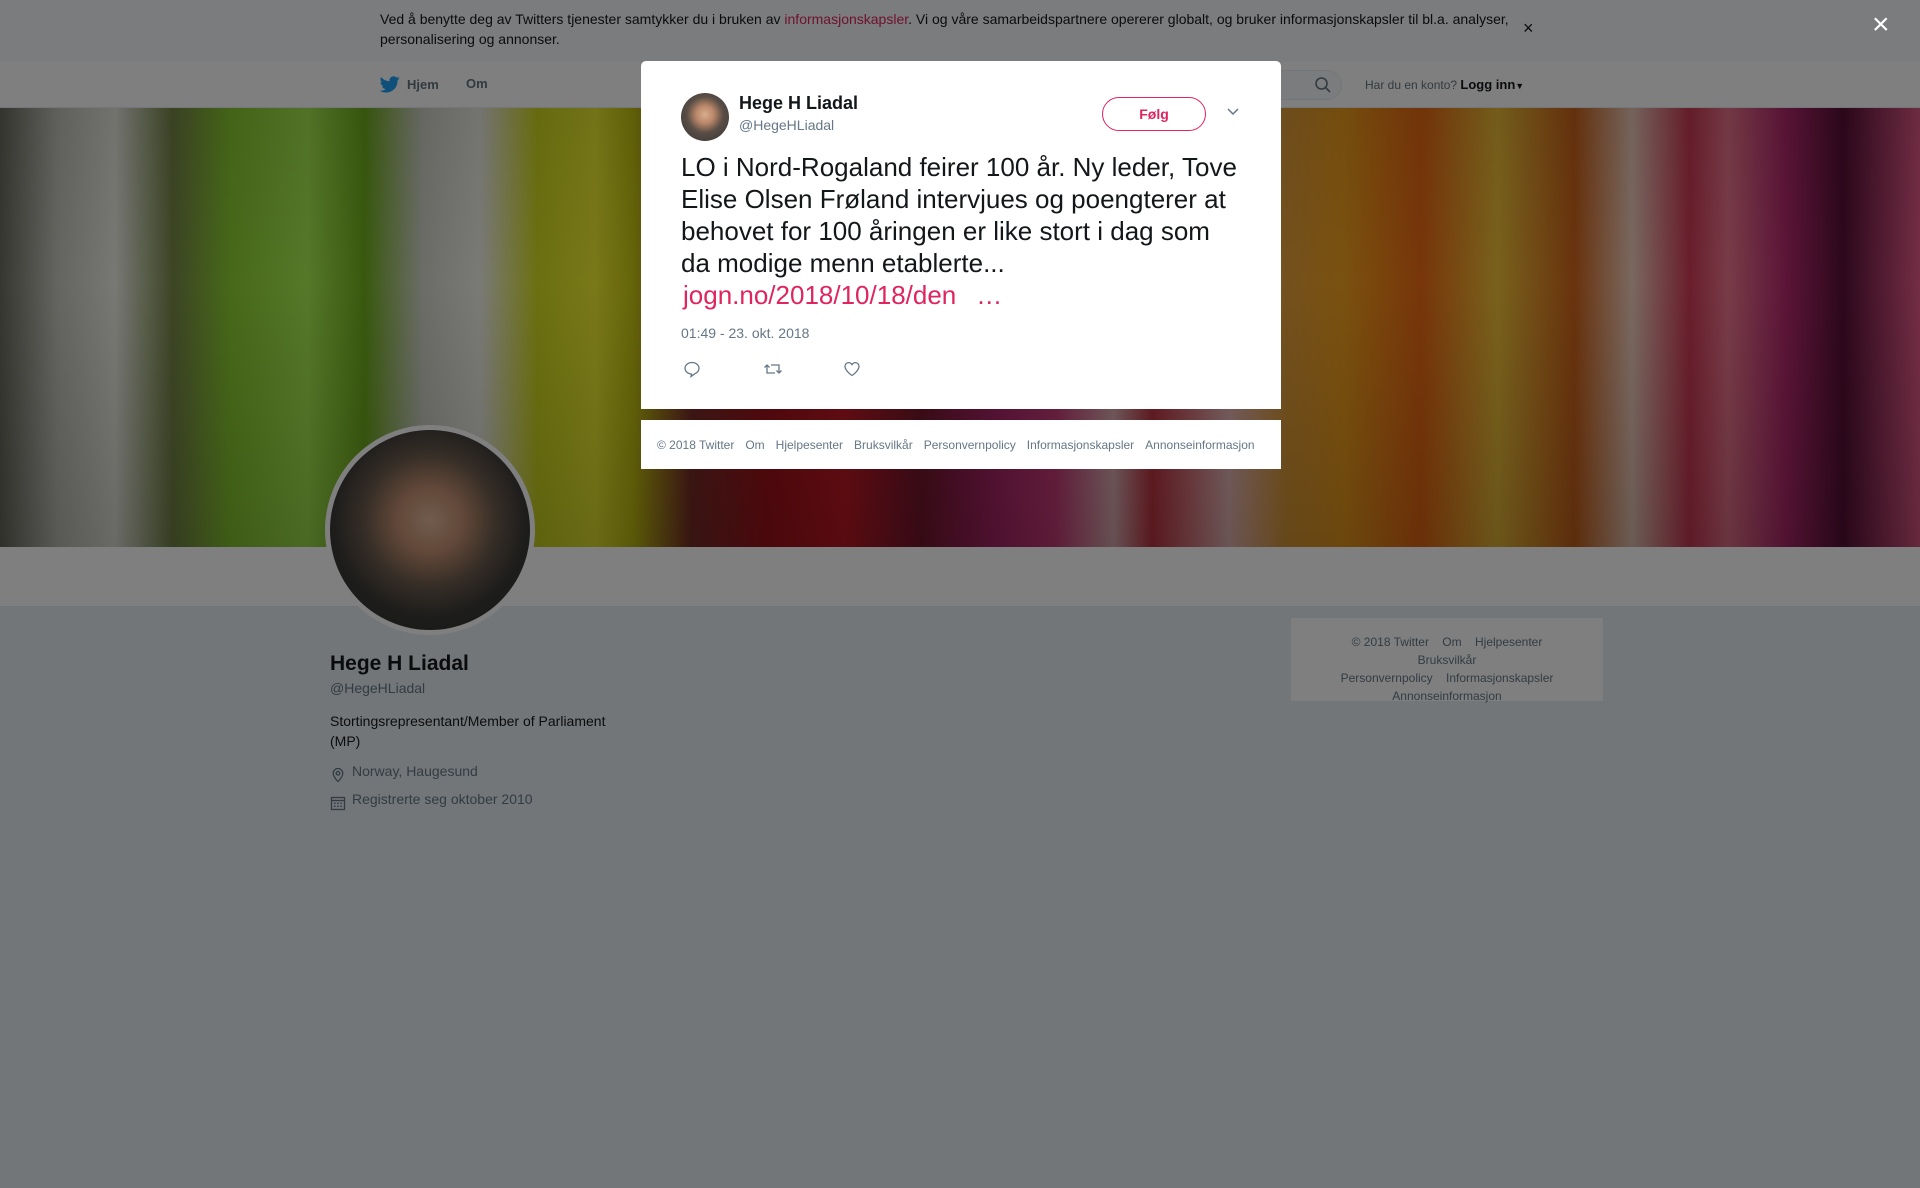  I want to click on tweet-author-handle: @HegeHLiadal, so click(786, 125).